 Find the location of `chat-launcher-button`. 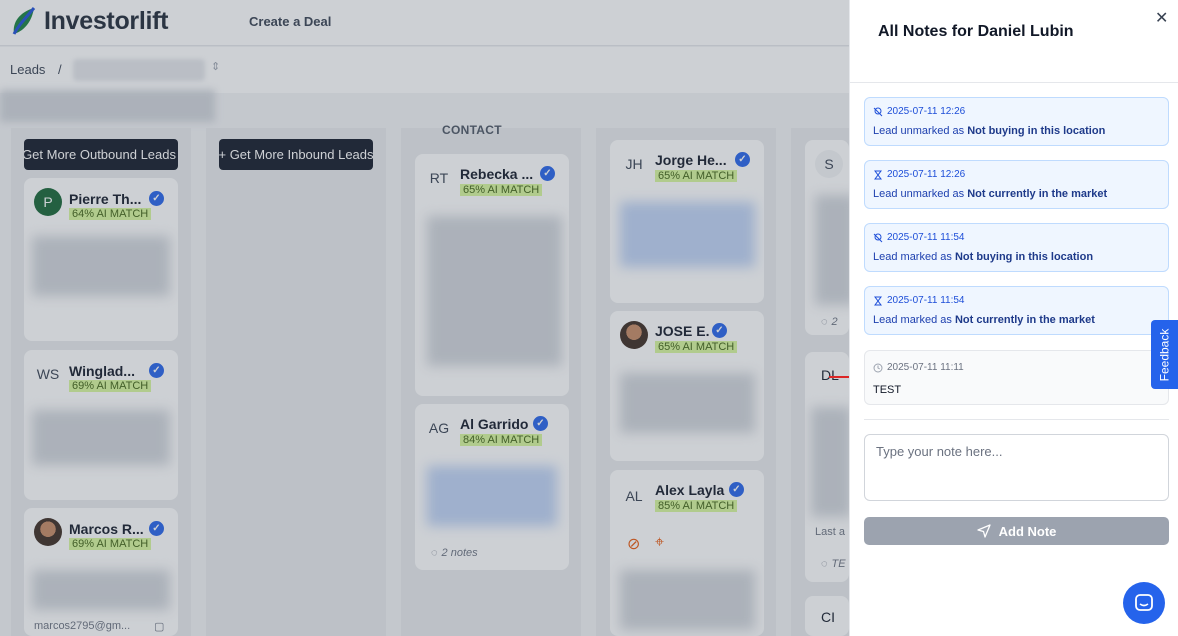

chat-launcher-button is located at coordinates (1144, 603).